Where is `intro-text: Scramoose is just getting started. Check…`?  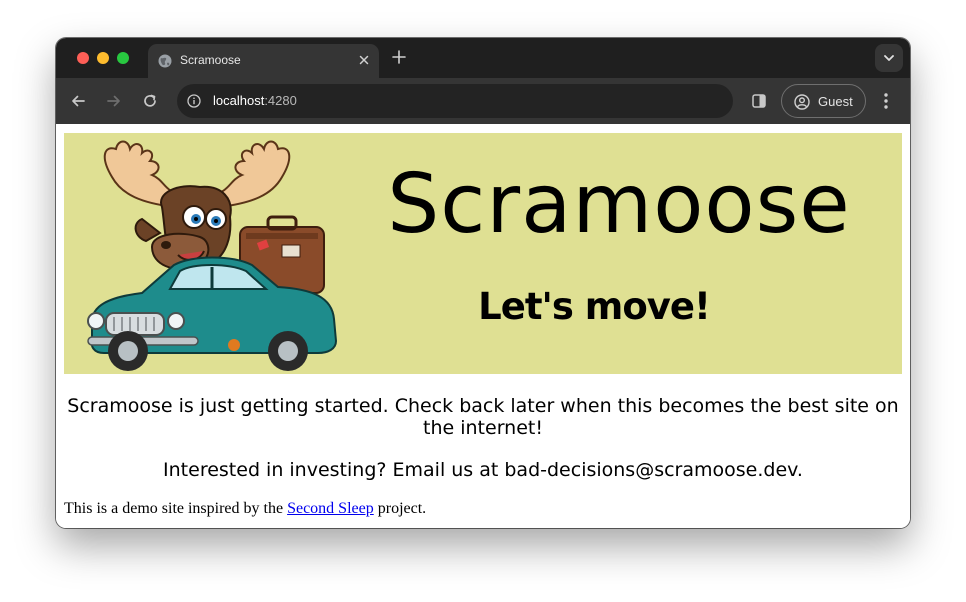
intro-text: Scramoose is just getting started. Check… is located at coordinates (483, 417).